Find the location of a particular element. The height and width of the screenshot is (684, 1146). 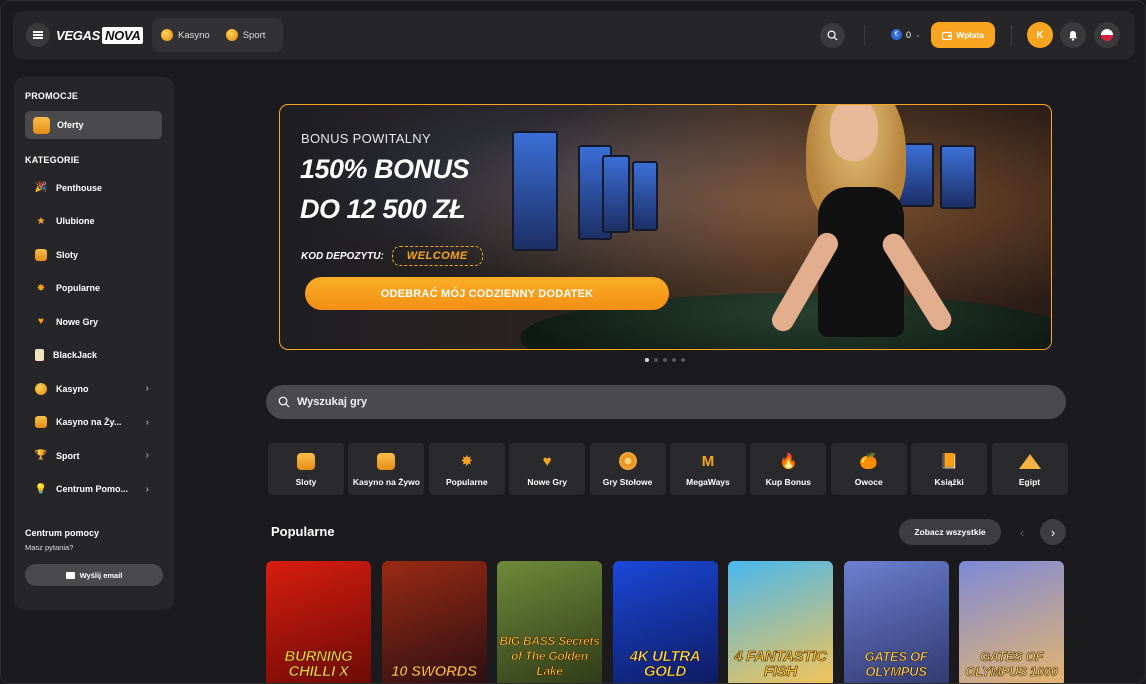

categories-heading: KATEGORIE is located at coordinates (52, 160).